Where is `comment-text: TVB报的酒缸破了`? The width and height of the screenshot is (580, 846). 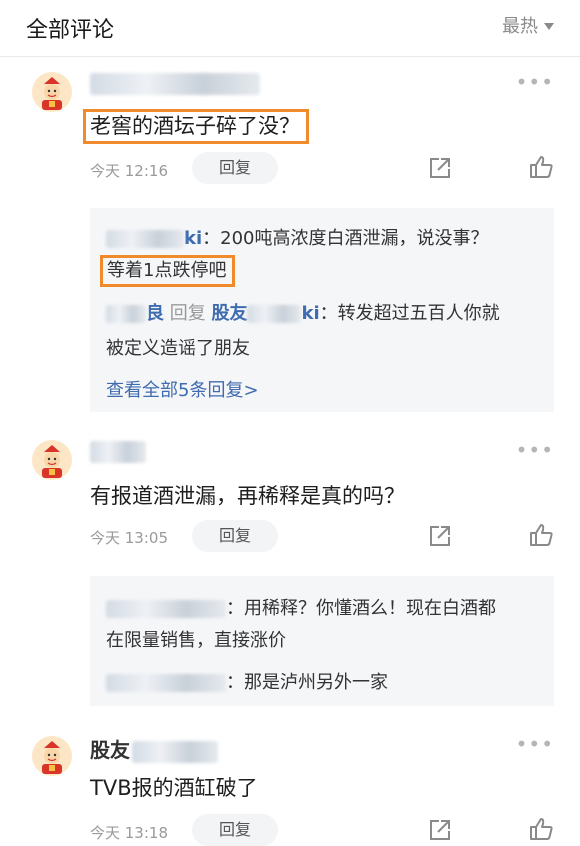 comment-text: TVB报的酒缸破了 is located at coordinates (174, 788).